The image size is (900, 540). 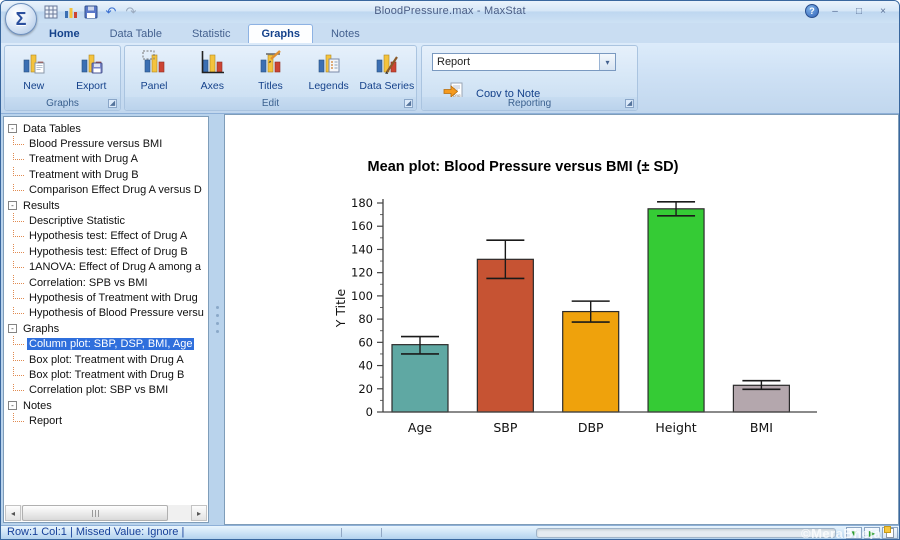 I want to click on group-caption-graphs: Graphs ◢, so click(x=62, y=103).